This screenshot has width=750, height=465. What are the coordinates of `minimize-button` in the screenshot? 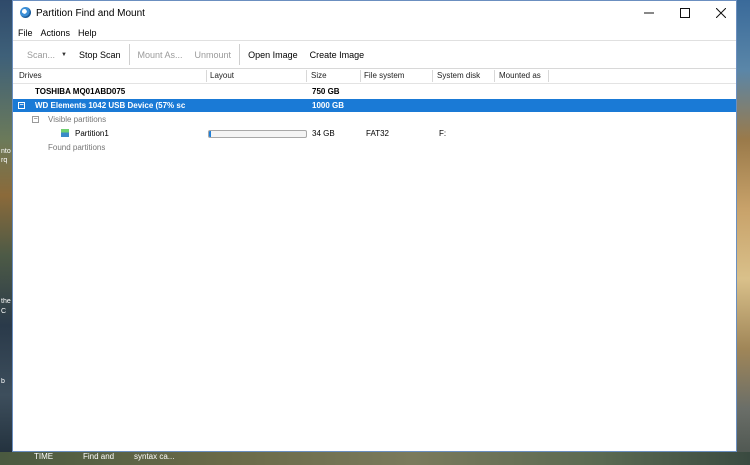 It's located at (649, 13).